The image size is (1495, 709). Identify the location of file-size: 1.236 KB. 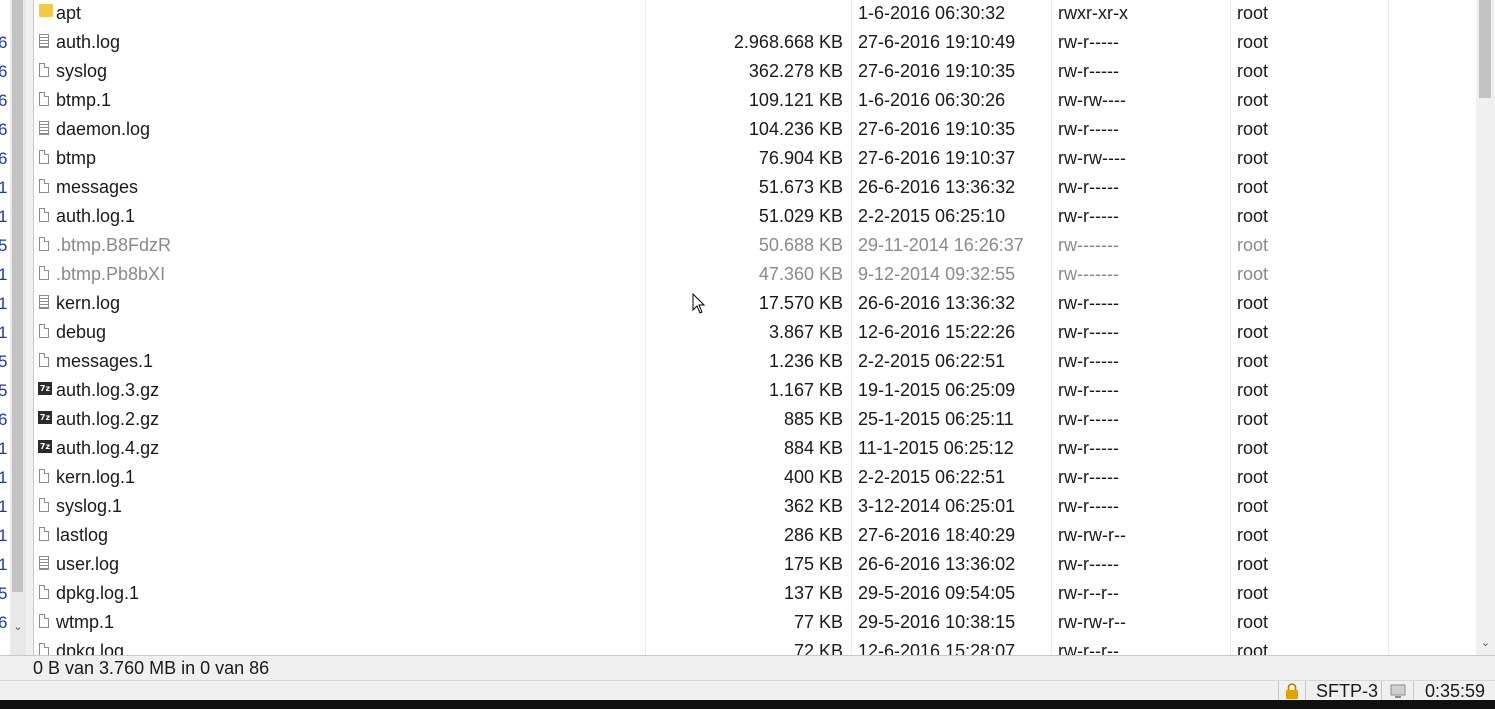
(805, 361).